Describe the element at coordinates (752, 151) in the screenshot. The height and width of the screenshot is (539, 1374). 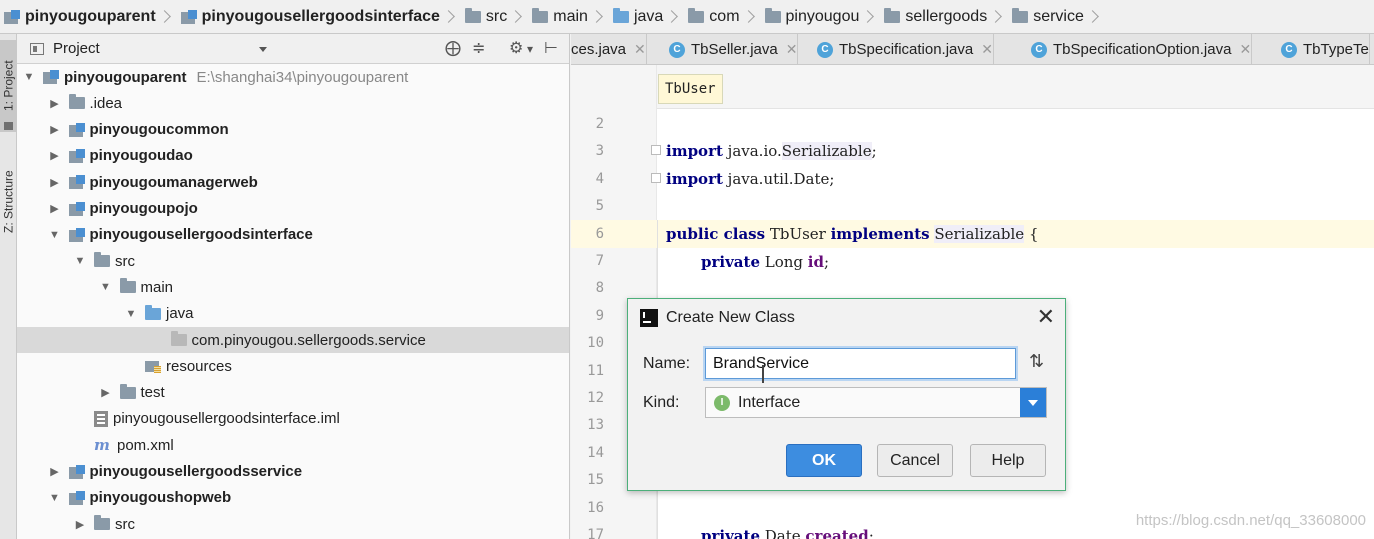
I see `import-path: java.io.` at that location.